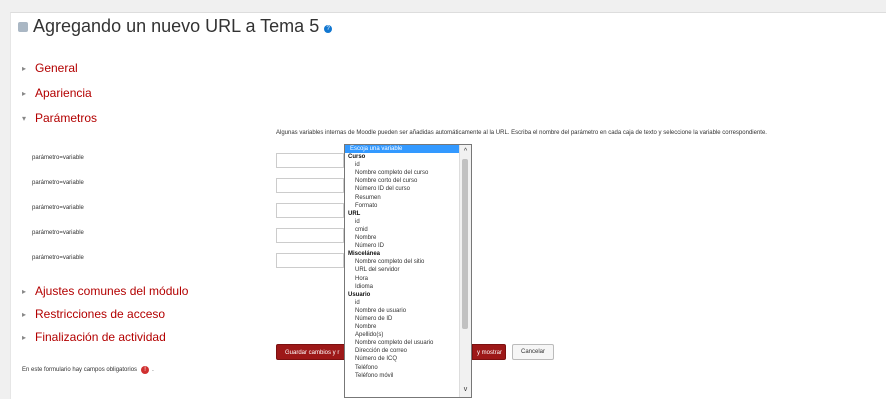  Describe the element at coordinates (465, 244) in the screenshot. I see `scrollbar-thumb` at that location.